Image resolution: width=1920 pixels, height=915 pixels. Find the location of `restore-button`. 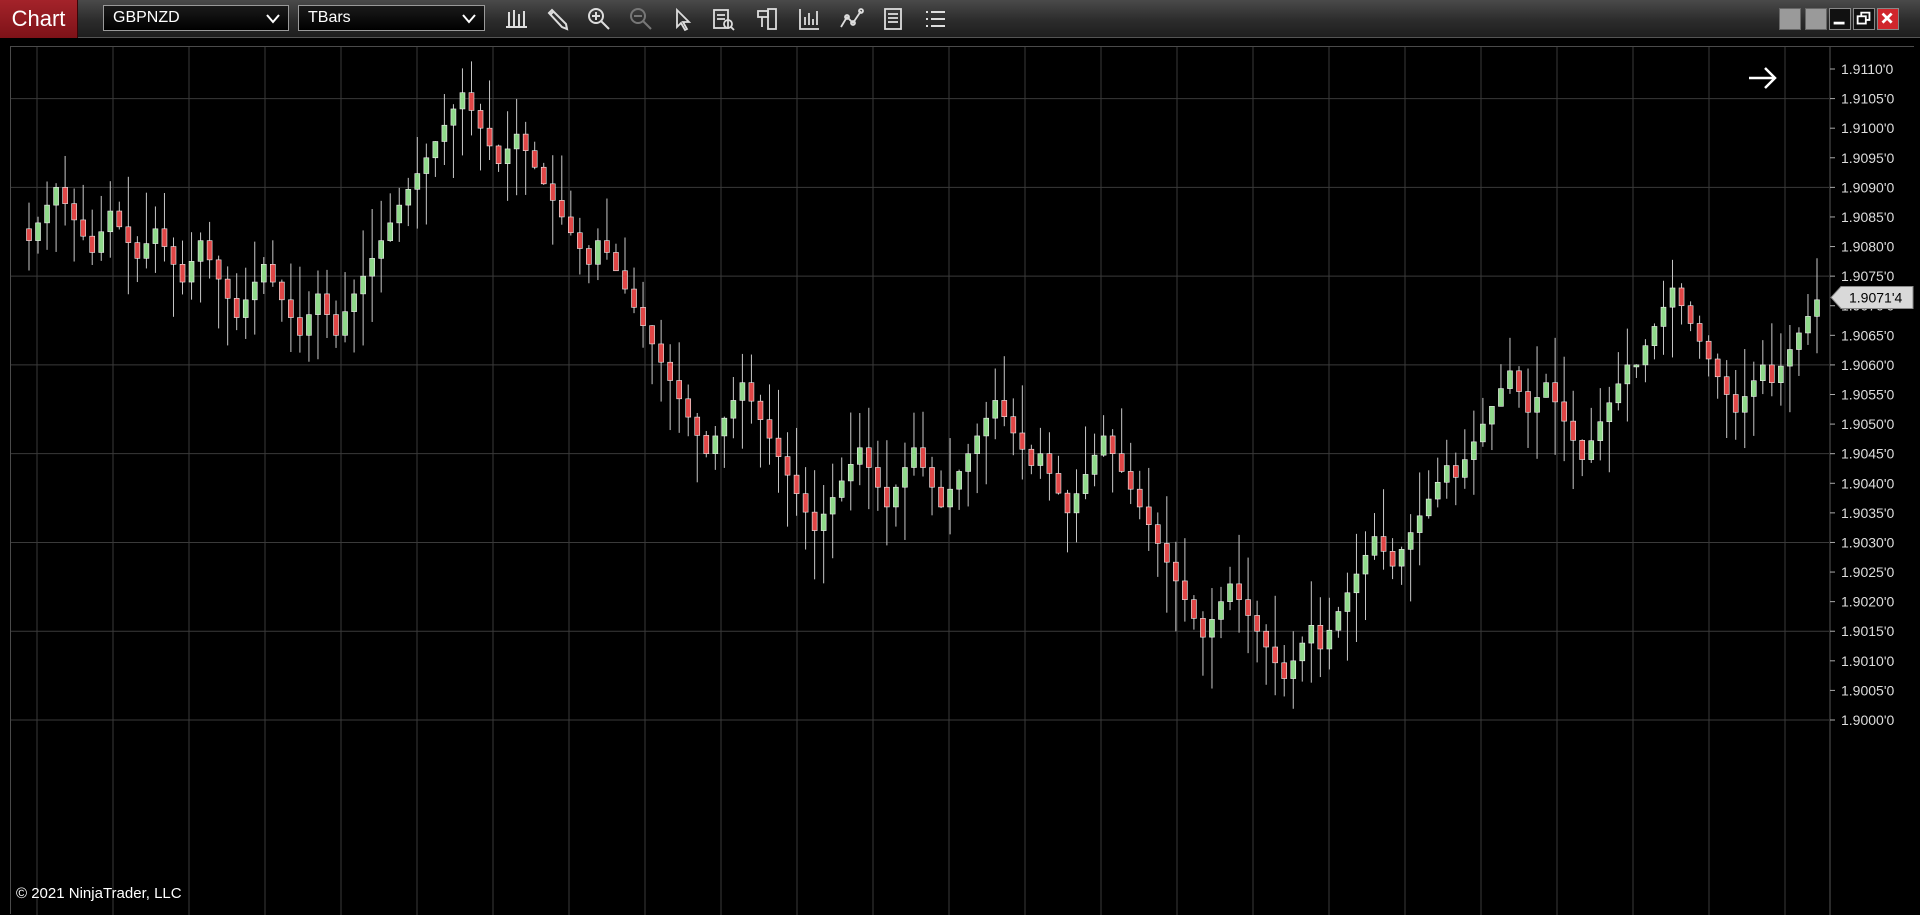

restore-button is located at coordinates (1864, 19).